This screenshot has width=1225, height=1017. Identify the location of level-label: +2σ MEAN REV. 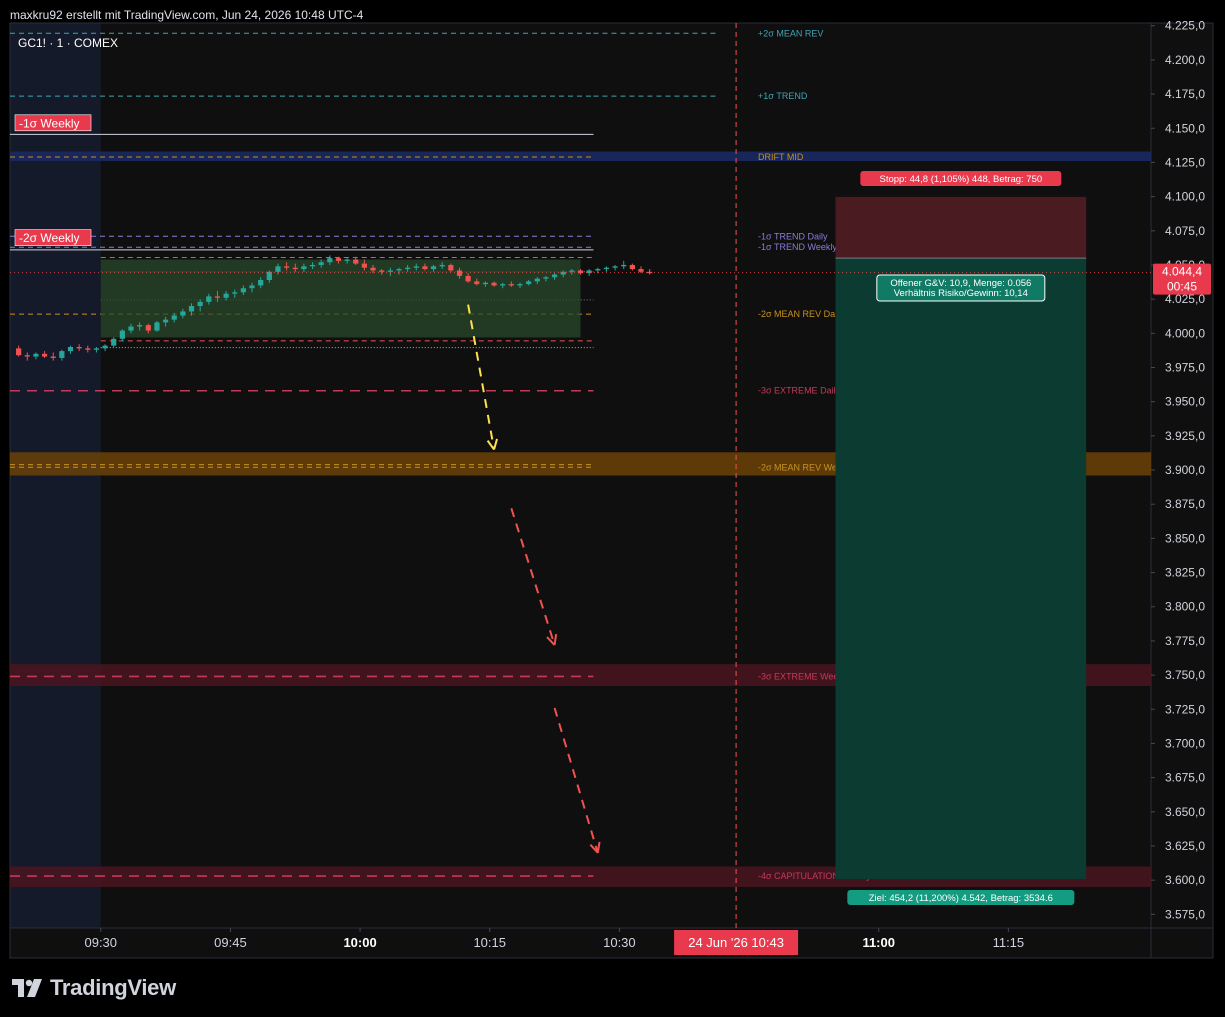
(790, 33).